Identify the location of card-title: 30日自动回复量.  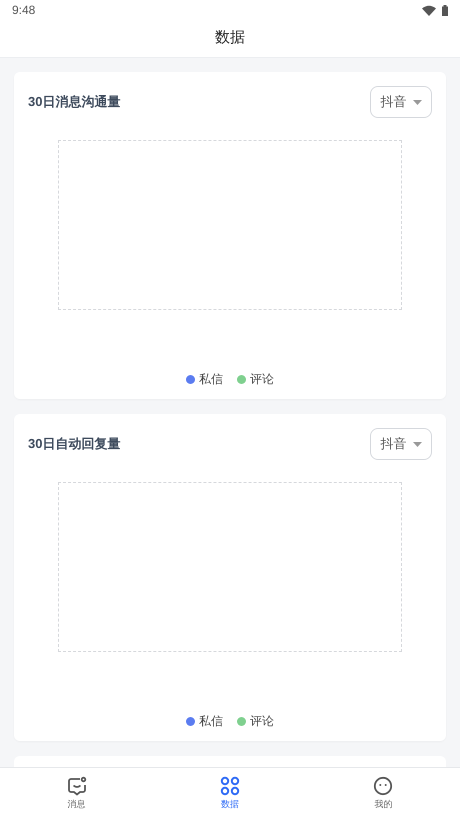
(74, 444).